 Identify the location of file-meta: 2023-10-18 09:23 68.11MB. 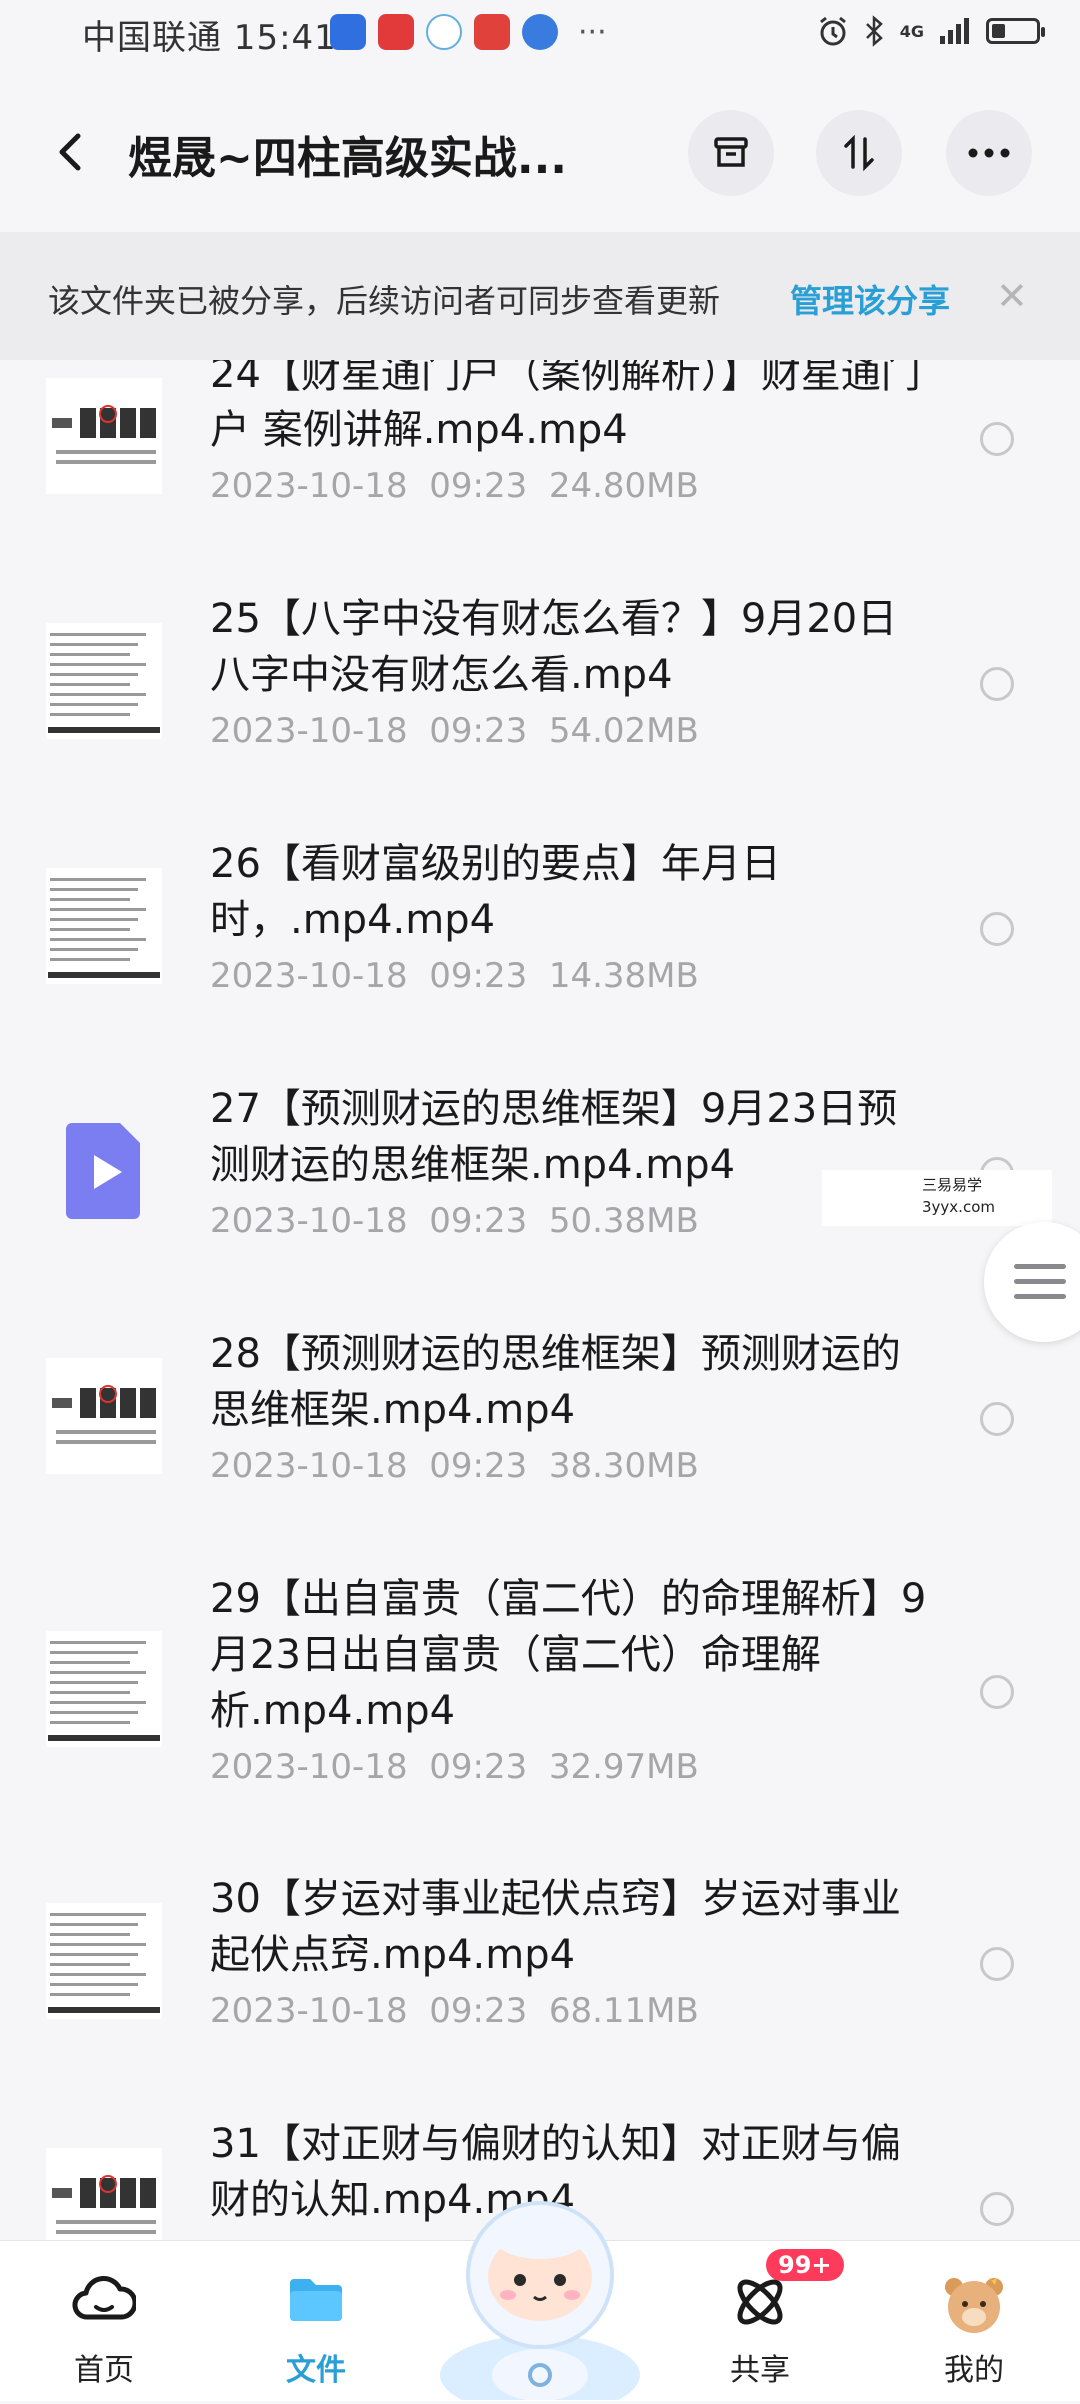
(454, 2011).